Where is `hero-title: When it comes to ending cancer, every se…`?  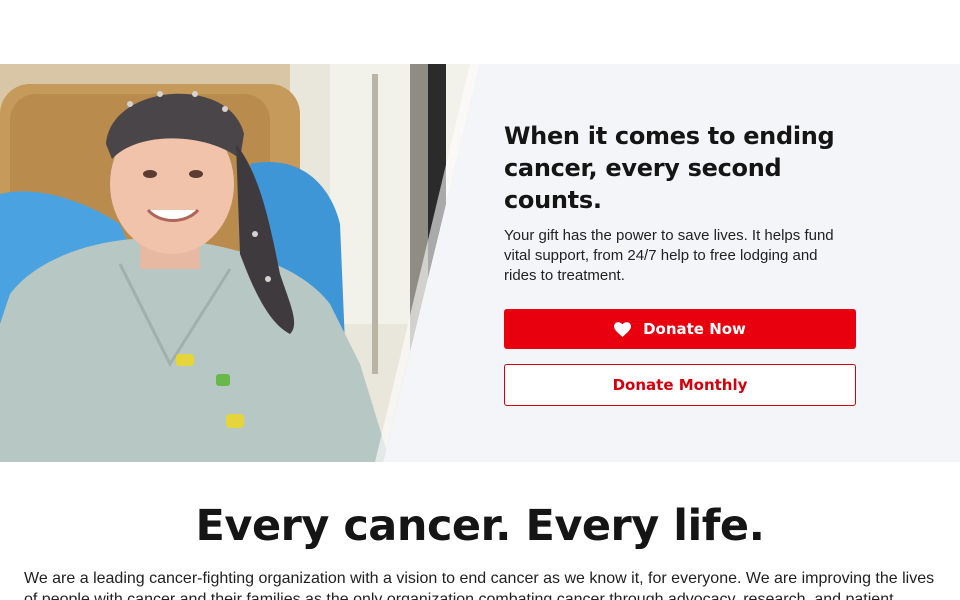 hero-title: When it comes to ending cancer, every se… is located at coordinates (669, 168).